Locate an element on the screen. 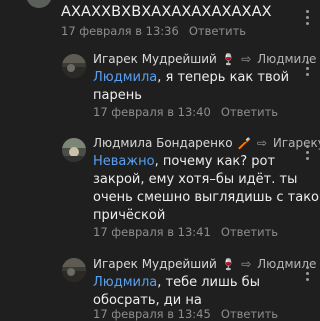 Image resolution: width=320 pixels, height=321 pixels. toothbrush-icon: 🪥 is located at coordinates (244, 143).